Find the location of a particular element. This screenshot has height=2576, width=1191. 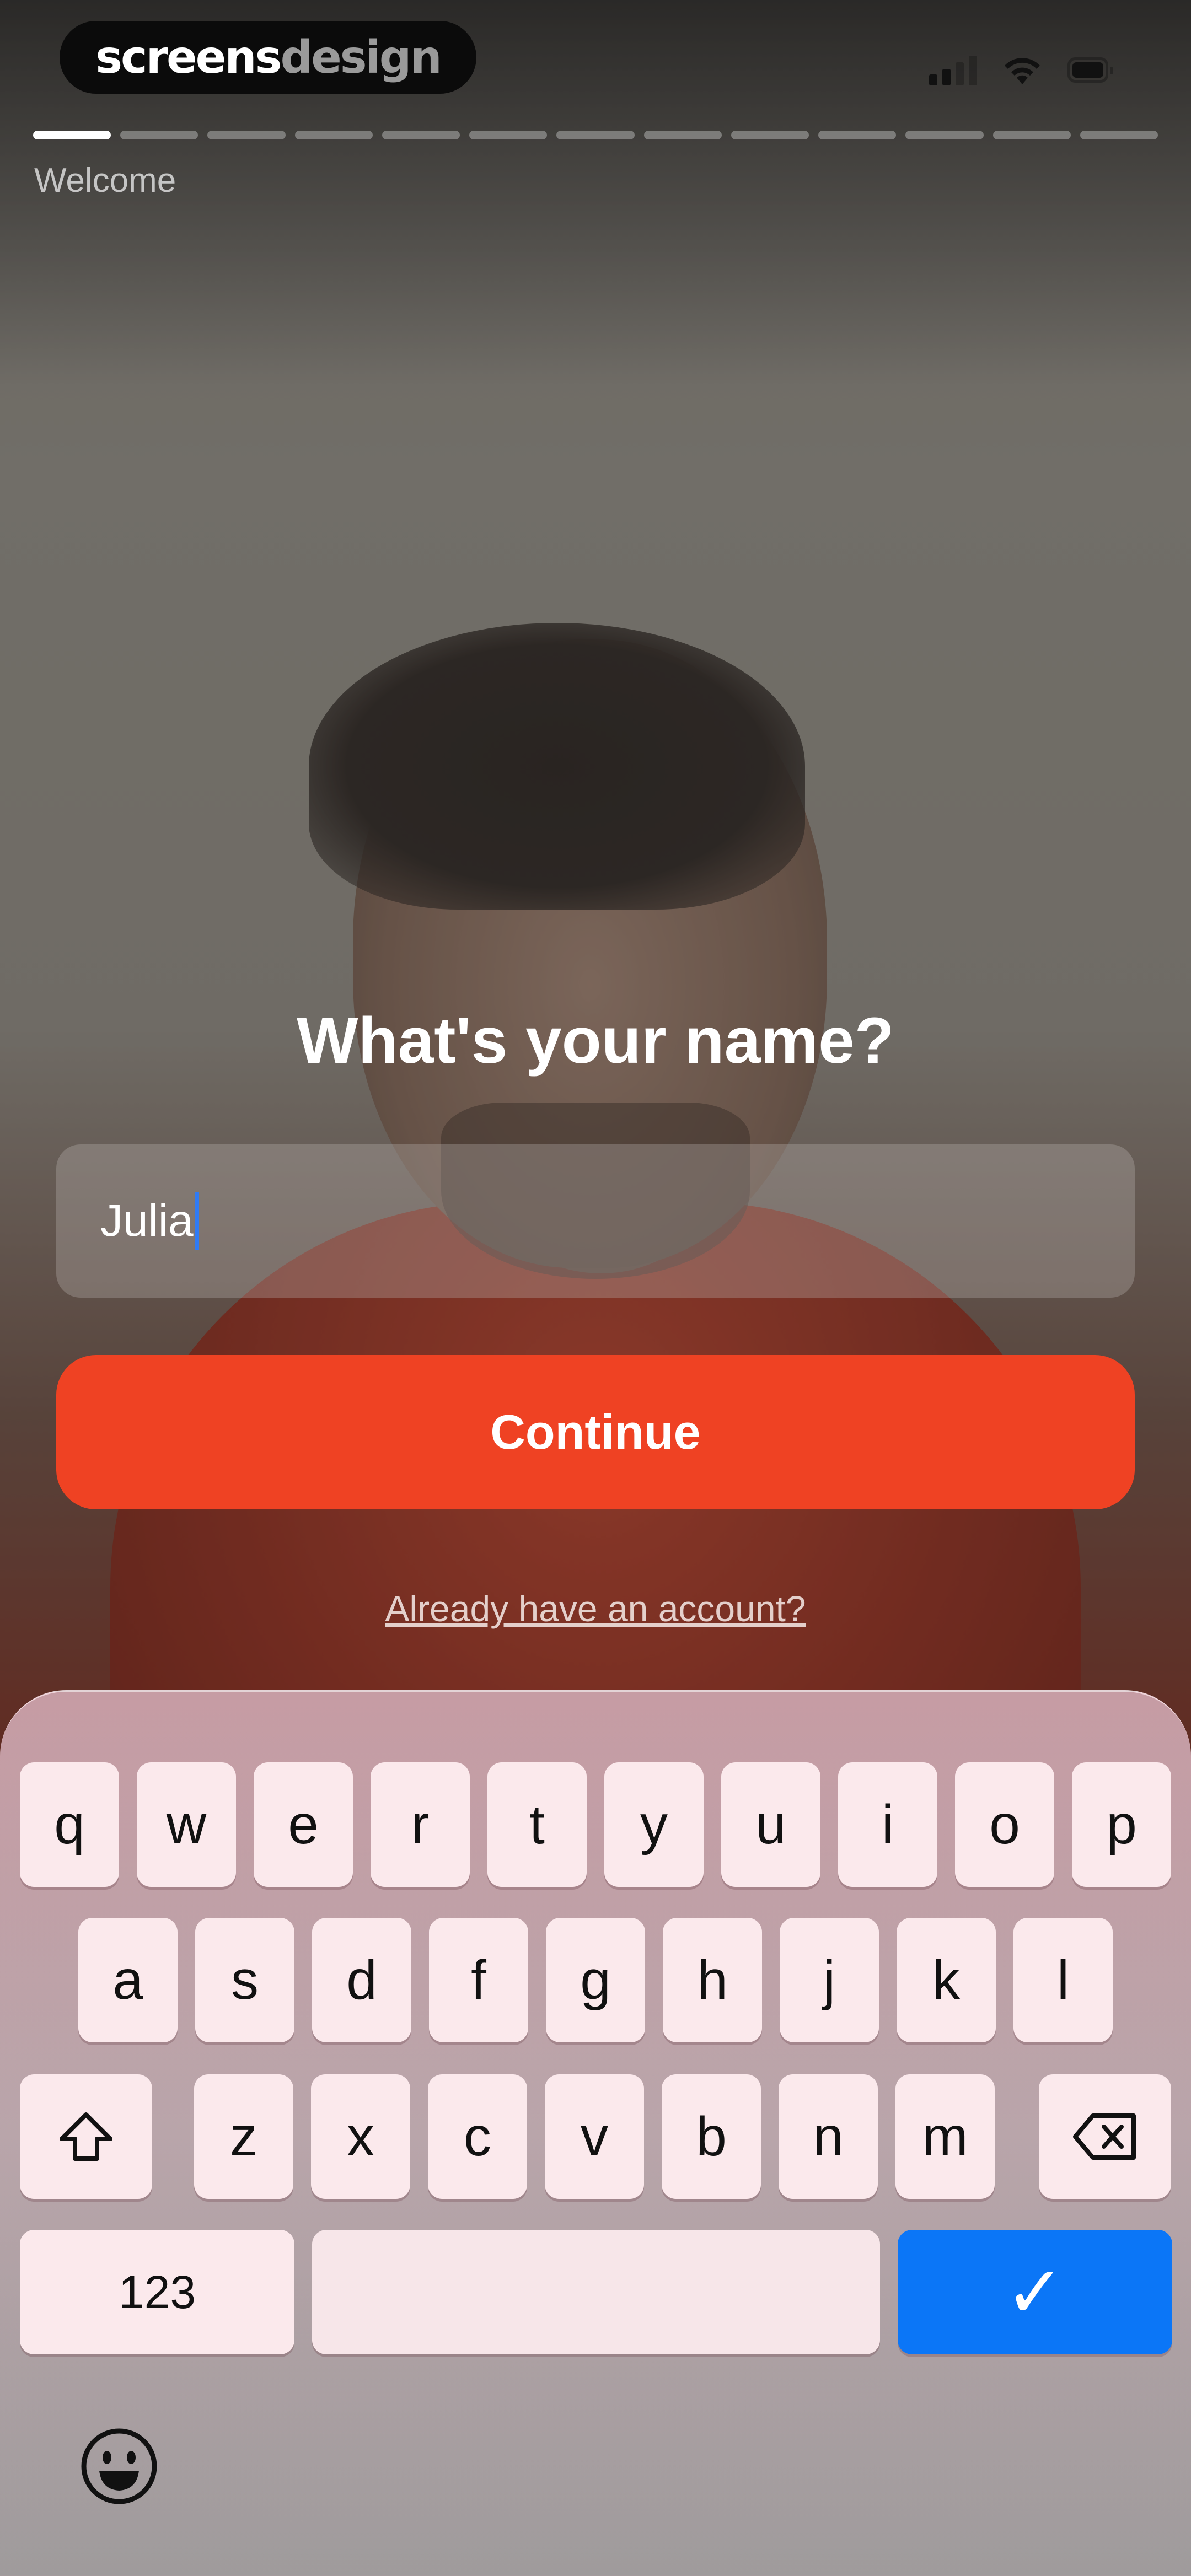

key-o: o is located at coordinates (1004, 1824).